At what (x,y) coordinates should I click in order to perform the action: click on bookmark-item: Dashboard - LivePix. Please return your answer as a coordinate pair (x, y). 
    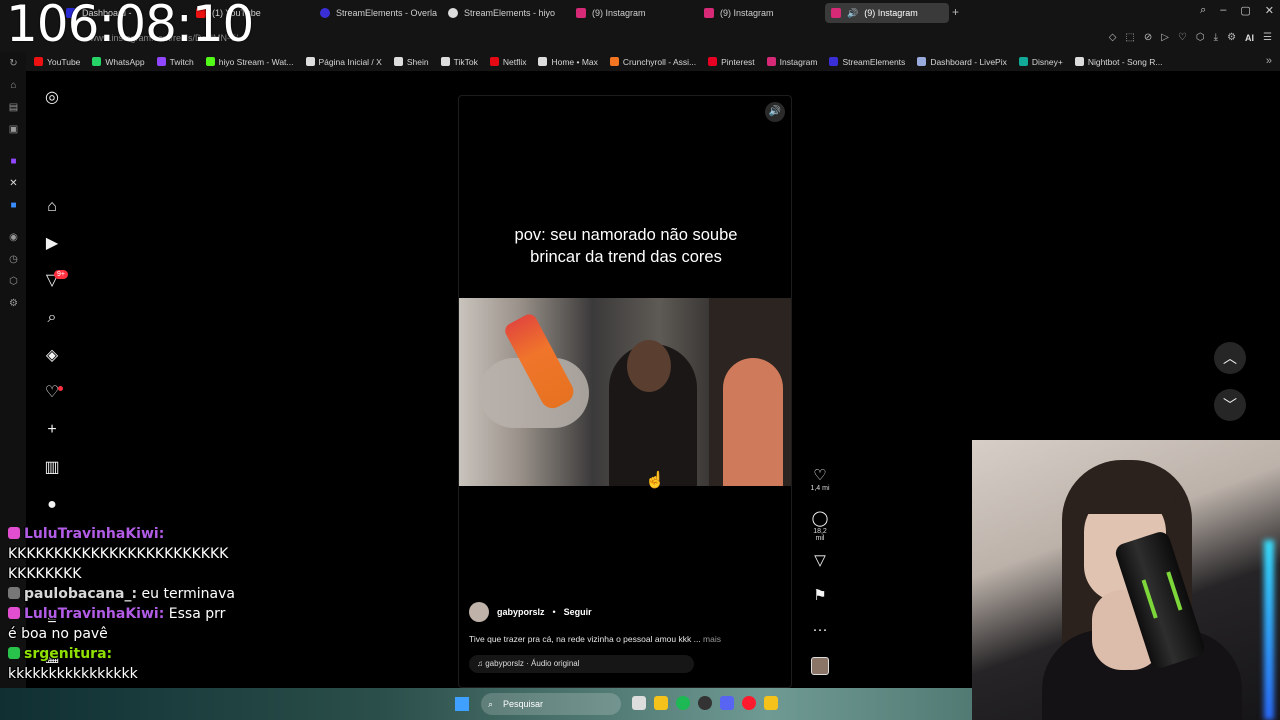
    Looking at the image, I should click on (962, 62).